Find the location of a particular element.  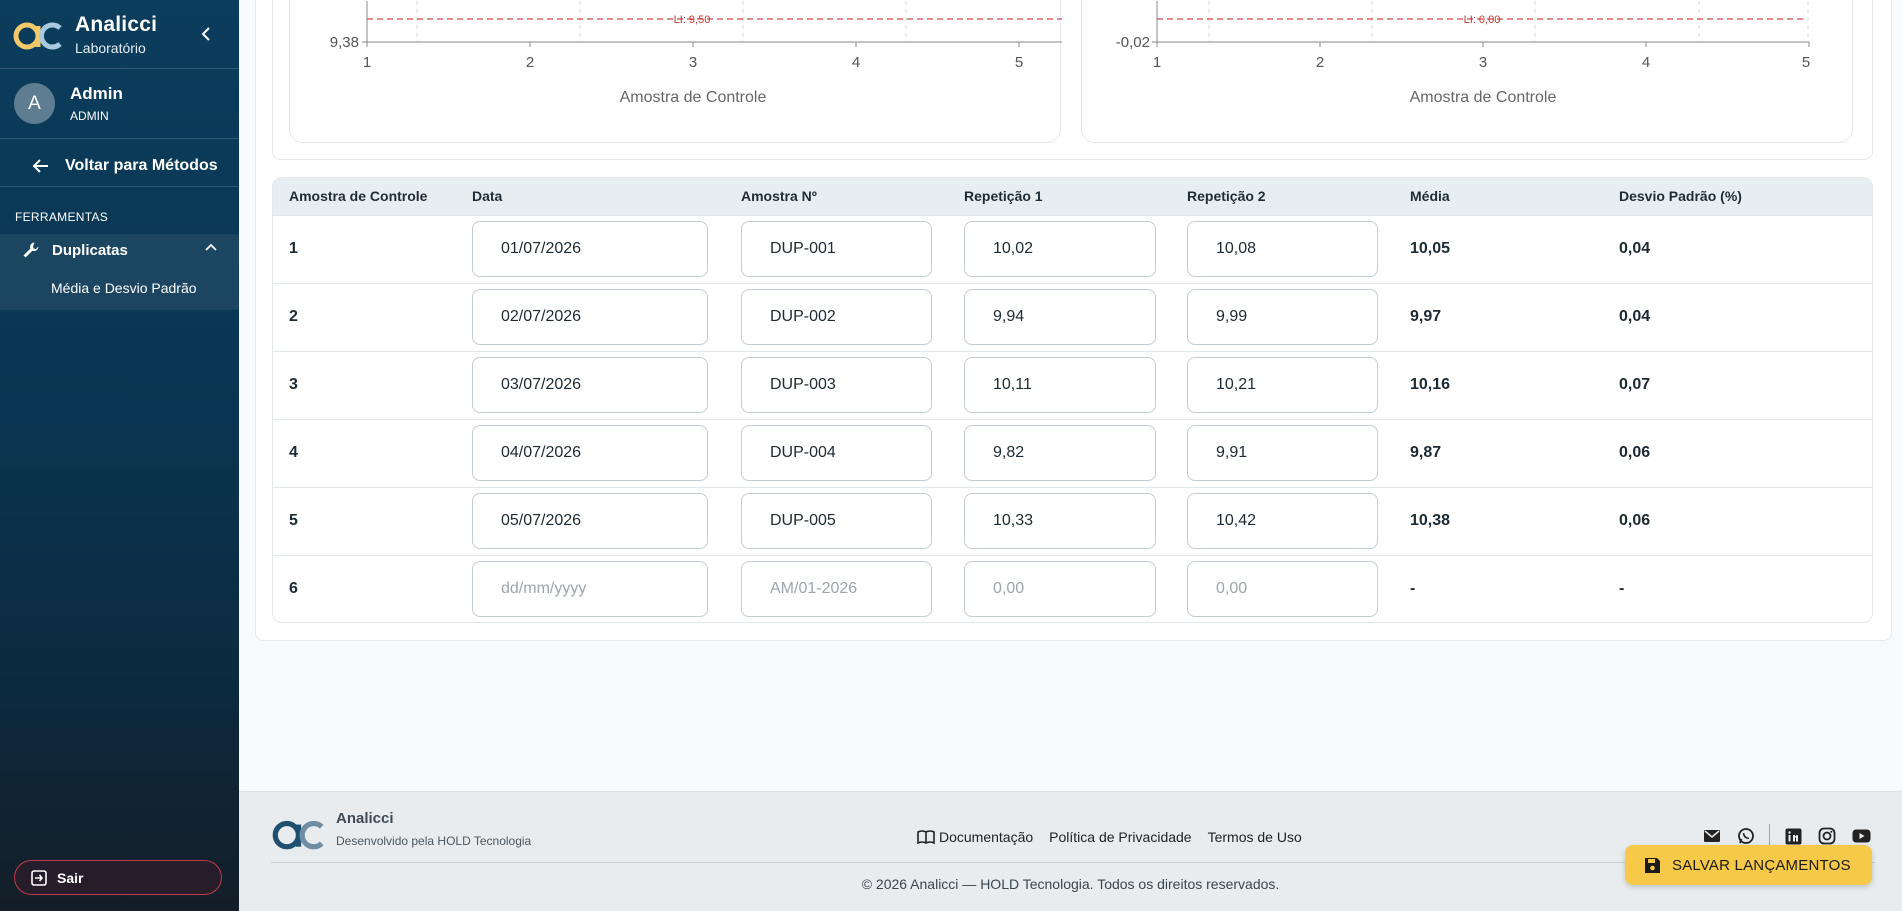

section-title: FERRAMENTAS is located at coordinates (62, 217).